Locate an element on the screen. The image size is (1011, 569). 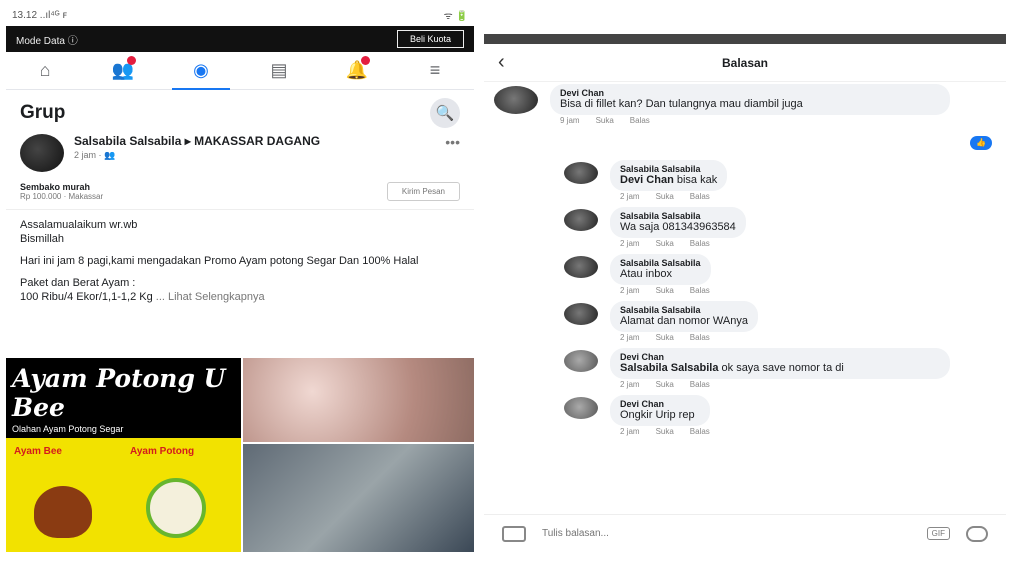
data-mode-bar: Mode Data ⓘ Beli Kuota is located at coordinates (240, 39).